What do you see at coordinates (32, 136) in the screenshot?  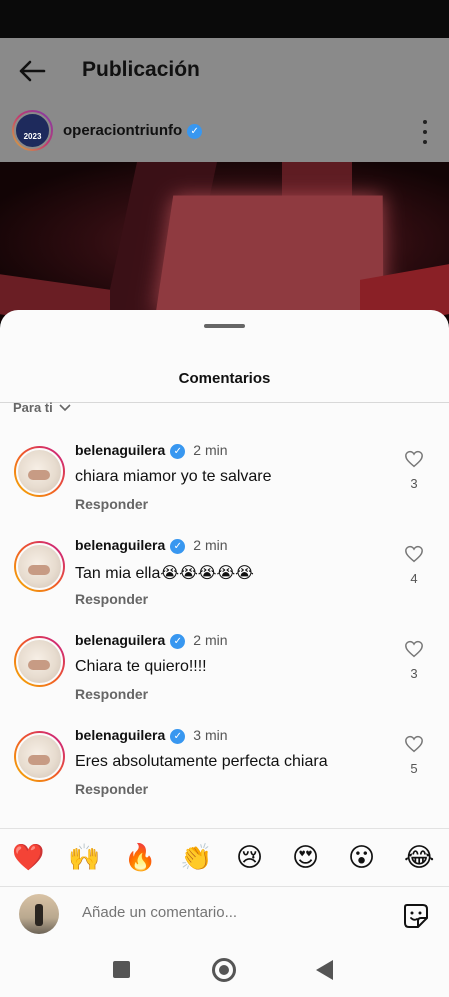 I see `author-avatar-label: 2023` at bounding box center [32, 136].